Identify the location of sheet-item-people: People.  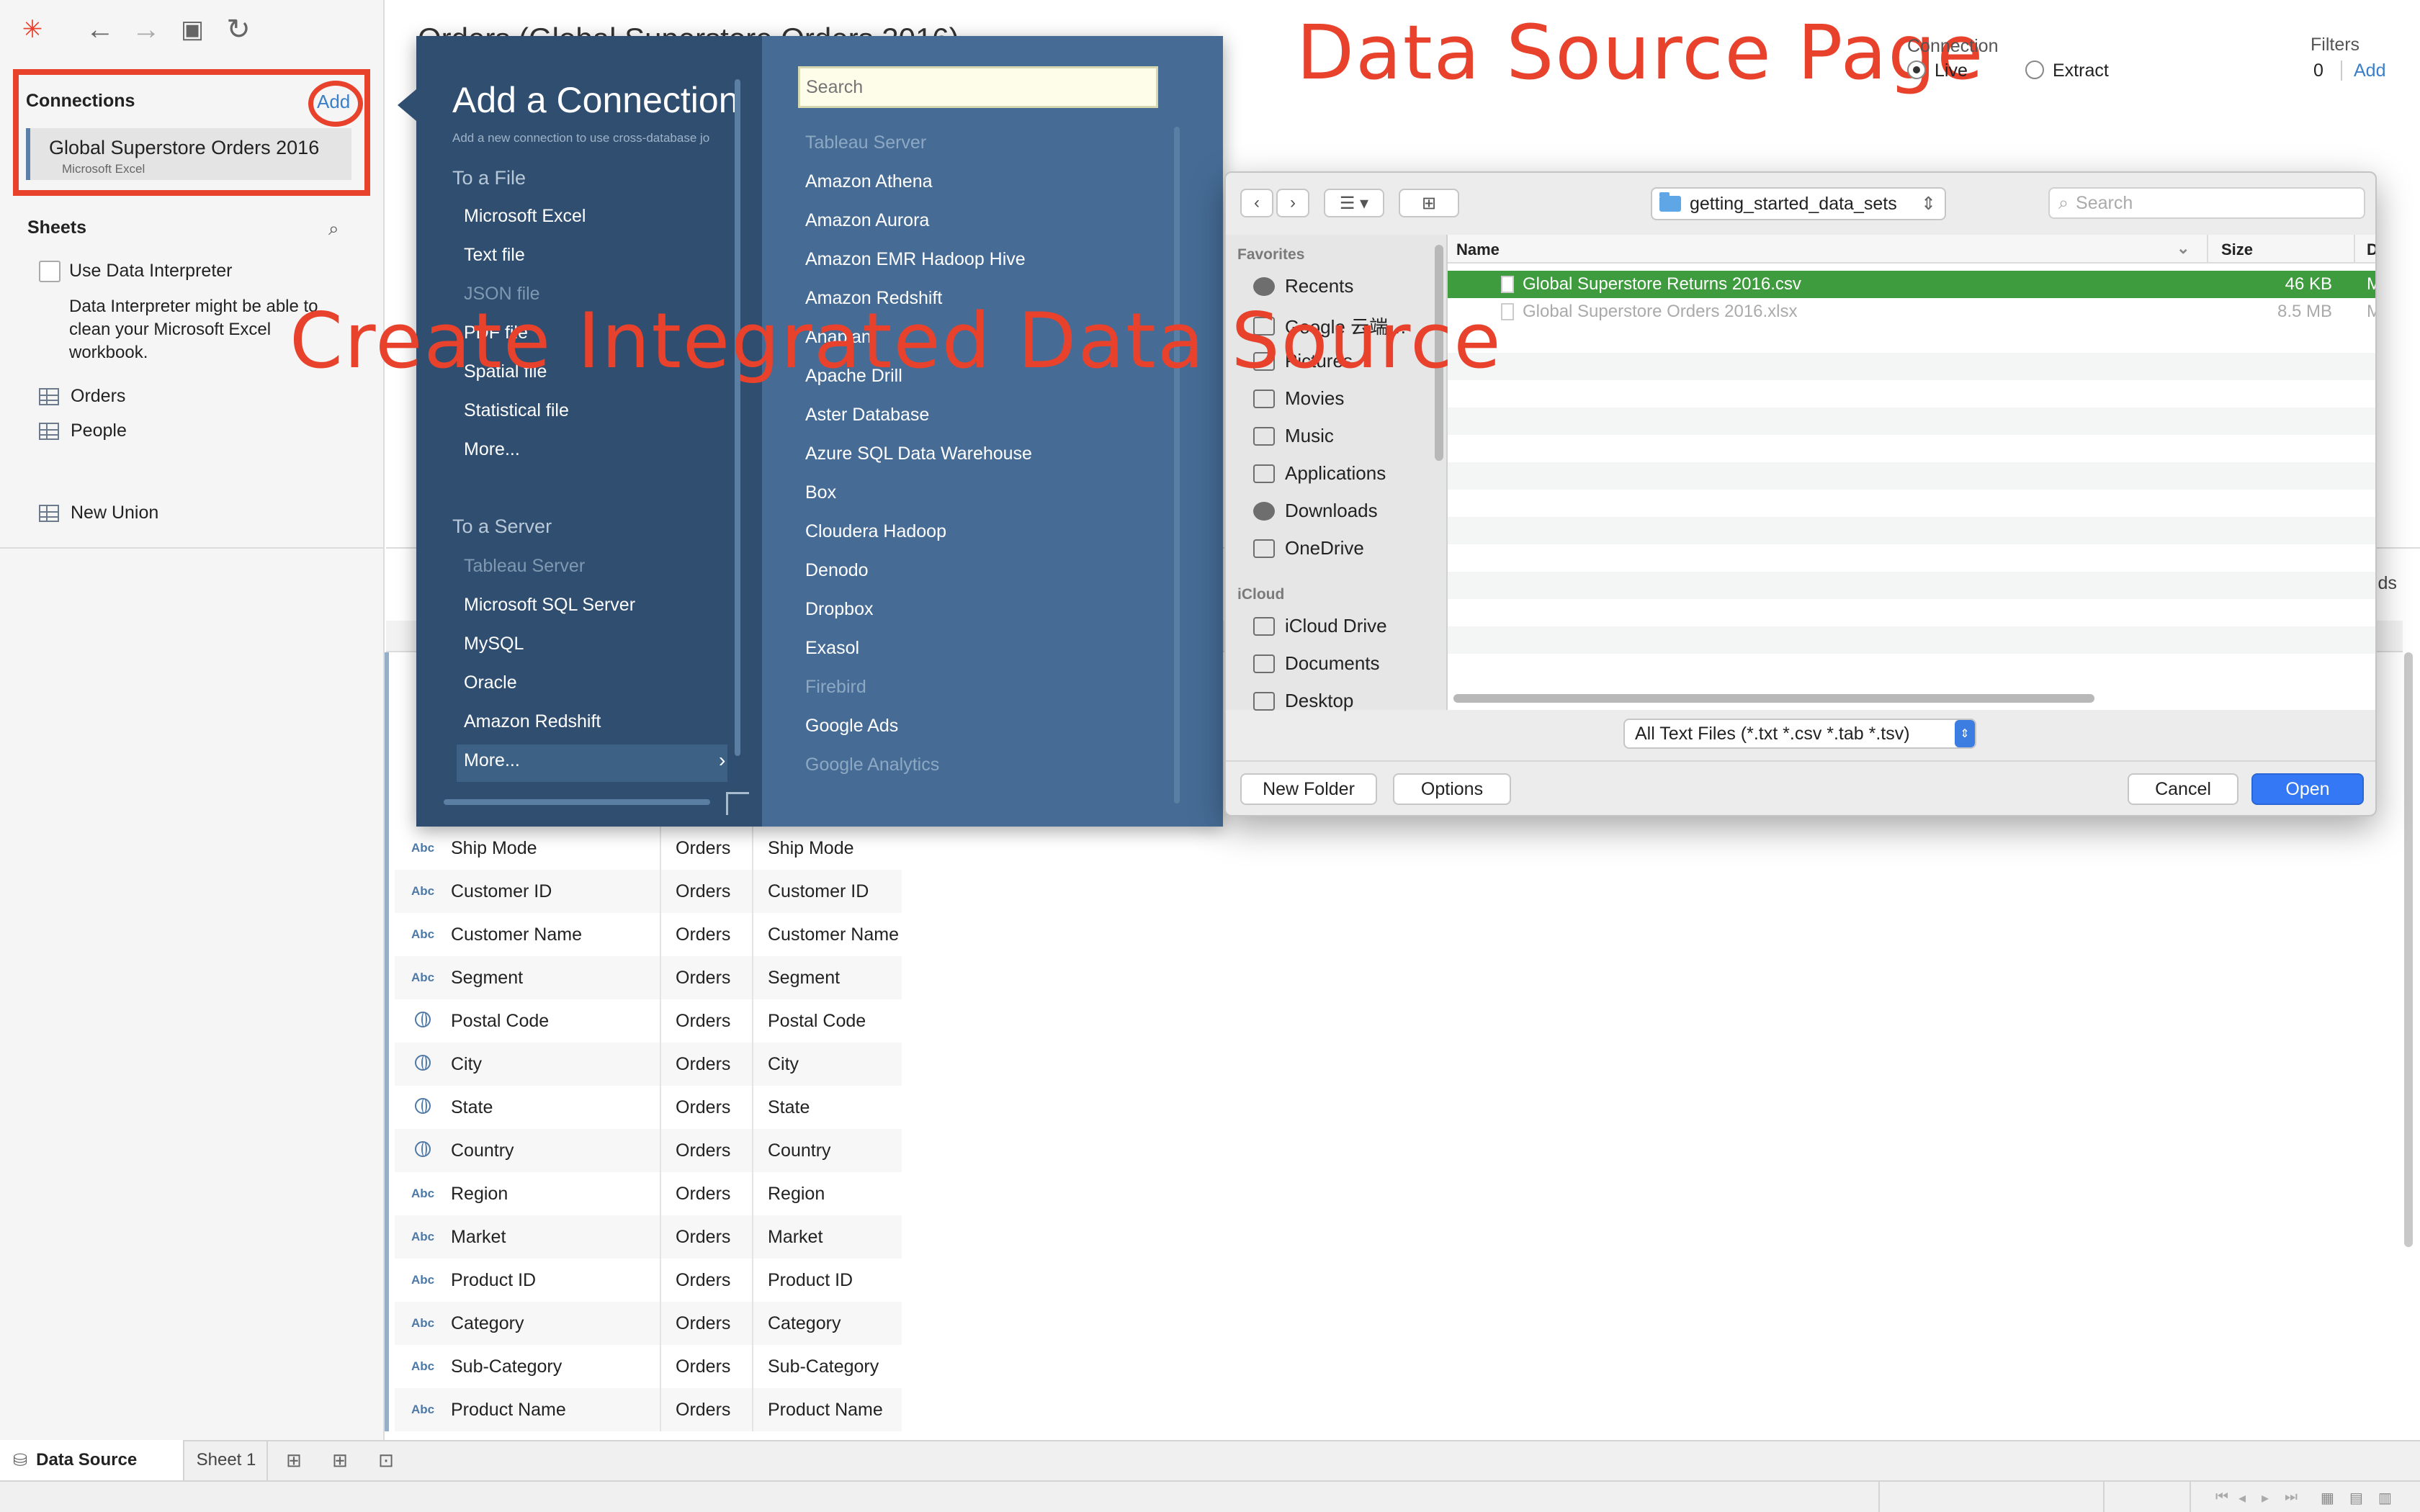
(83, 430).